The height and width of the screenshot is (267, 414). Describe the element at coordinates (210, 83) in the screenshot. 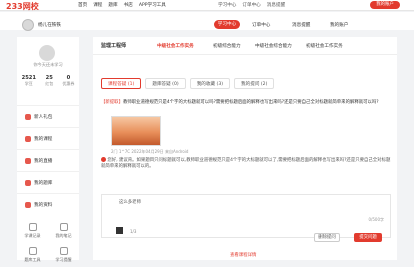

I see `tab-favorites: 我的收藏 (3)` at that location.